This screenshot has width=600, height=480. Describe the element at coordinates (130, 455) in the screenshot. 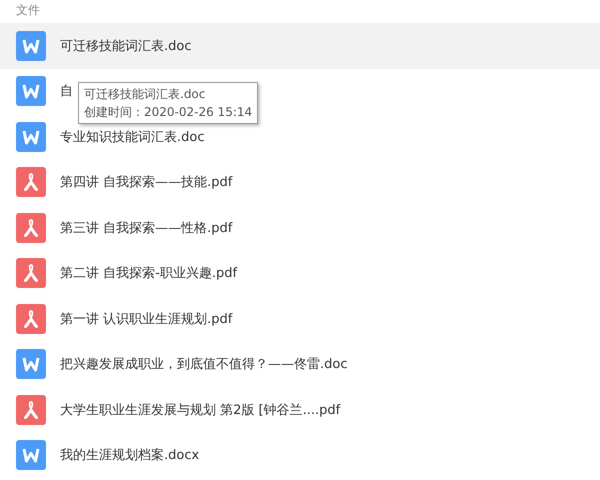

I see `file-name: 我的生涯规划档案.docx` at that location.